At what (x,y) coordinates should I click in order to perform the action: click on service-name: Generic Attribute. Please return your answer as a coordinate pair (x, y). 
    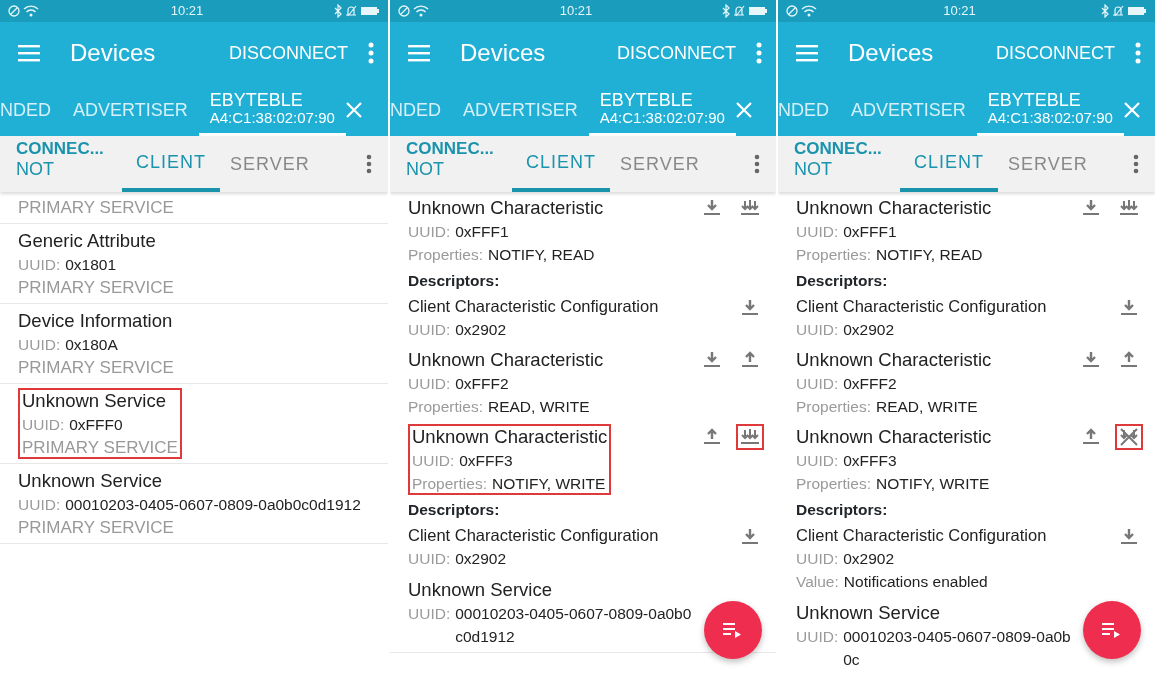
    Looking at the image, I should click on (87, 241).